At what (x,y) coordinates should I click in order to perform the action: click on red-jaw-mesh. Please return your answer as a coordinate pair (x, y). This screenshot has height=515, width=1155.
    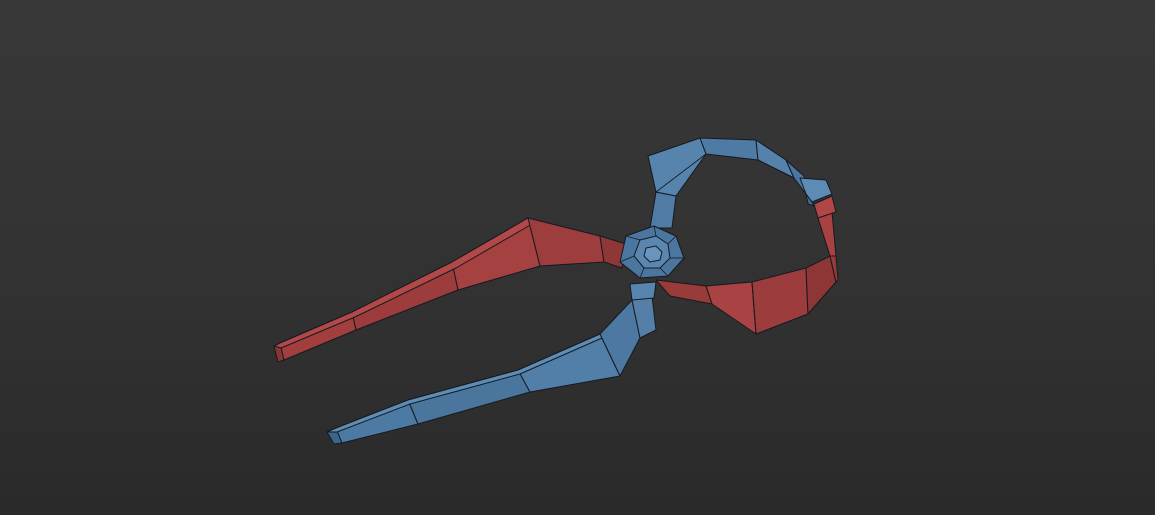
    Looking at the image, I should click on (747, 265).